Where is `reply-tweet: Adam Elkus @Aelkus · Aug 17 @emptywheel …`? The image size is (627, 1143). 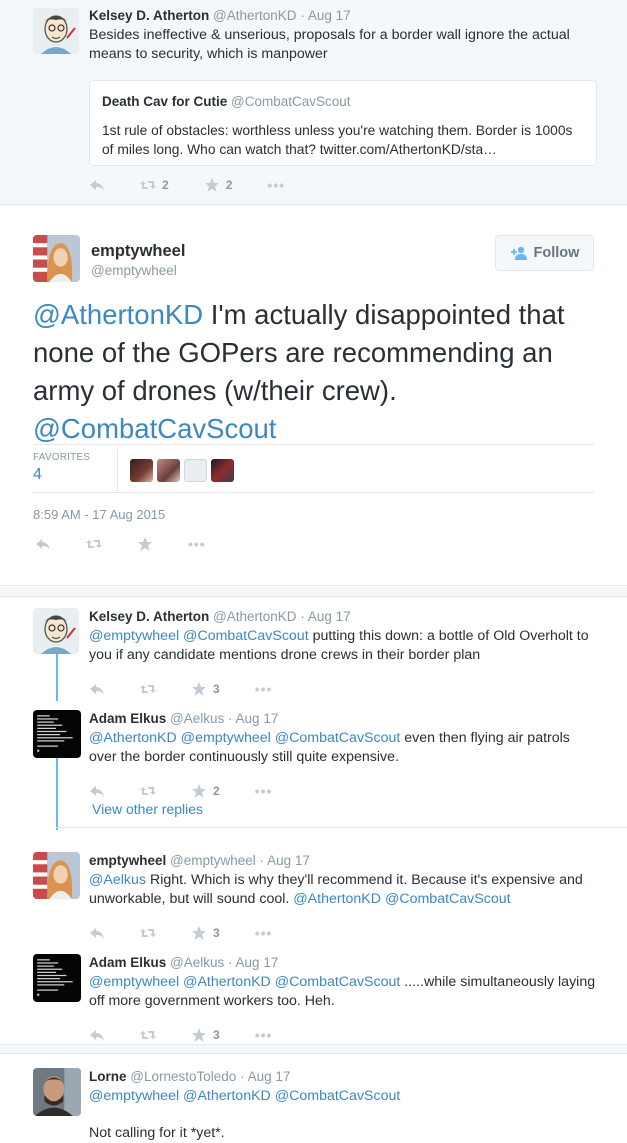 reply-tweet: Adam Elkus @Aelkus · Aug 17 @emptywheel … is located at coordinates (313, 999).